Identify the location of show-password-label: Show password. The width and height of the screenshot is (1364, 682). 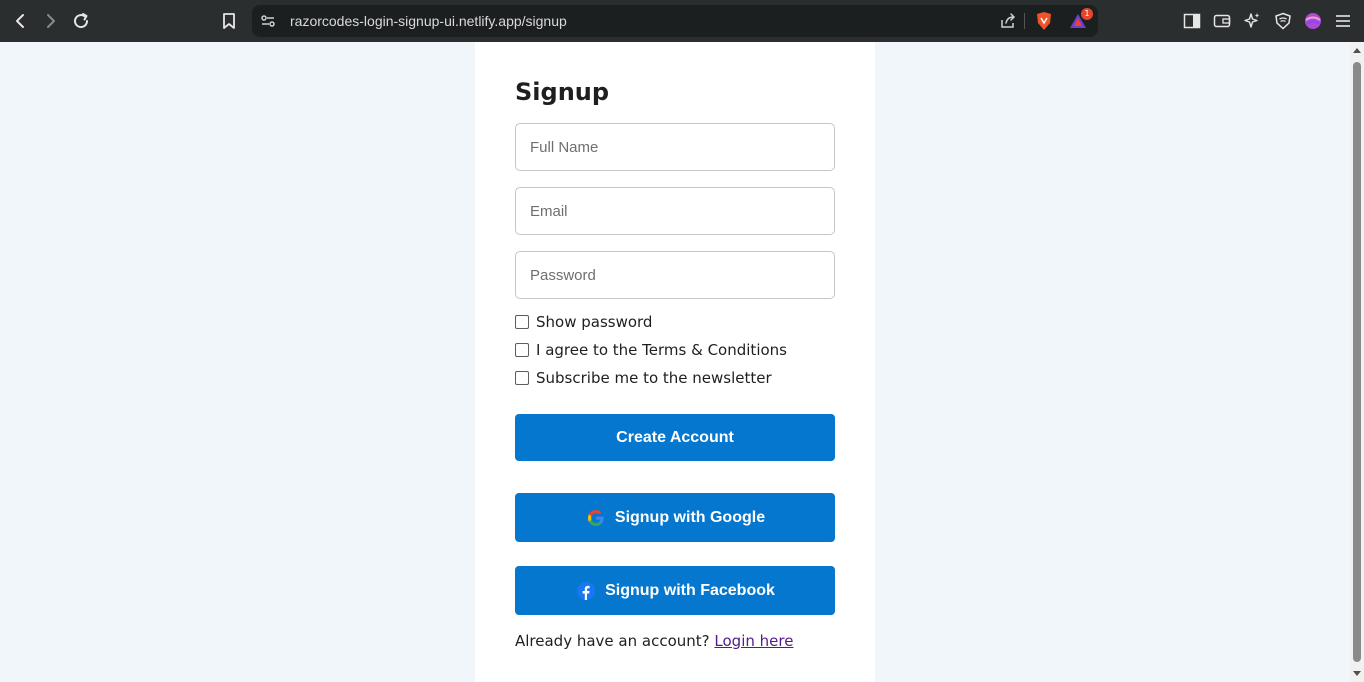
(594, 322).